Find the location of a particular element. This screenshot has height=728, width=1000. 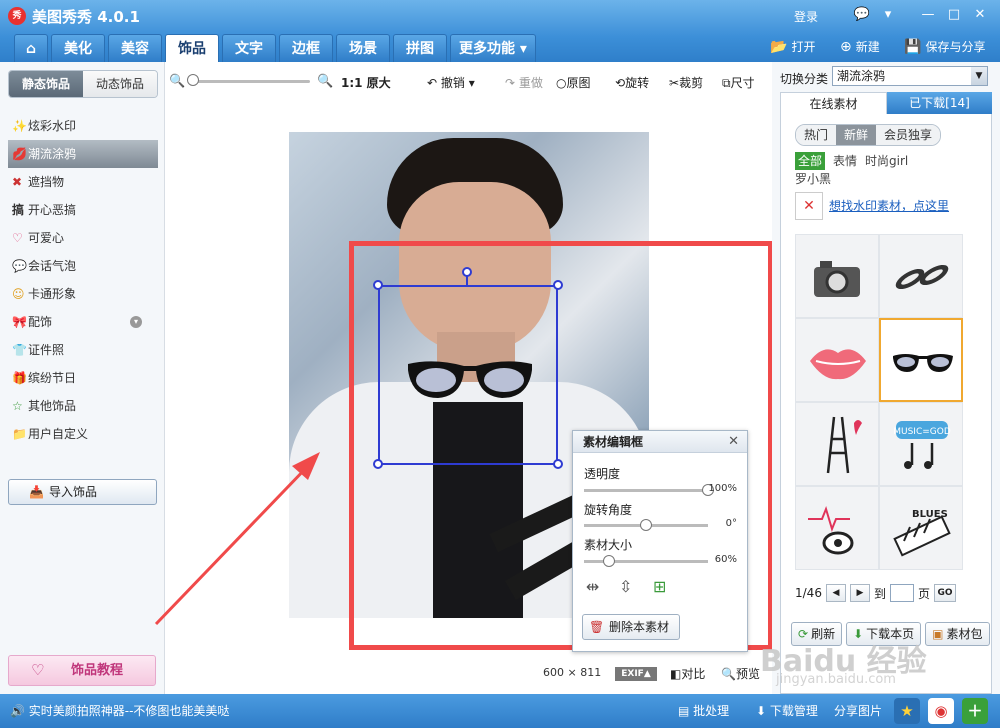

category-item: 📁 用户自定义 is located at coordinates (83, 434).